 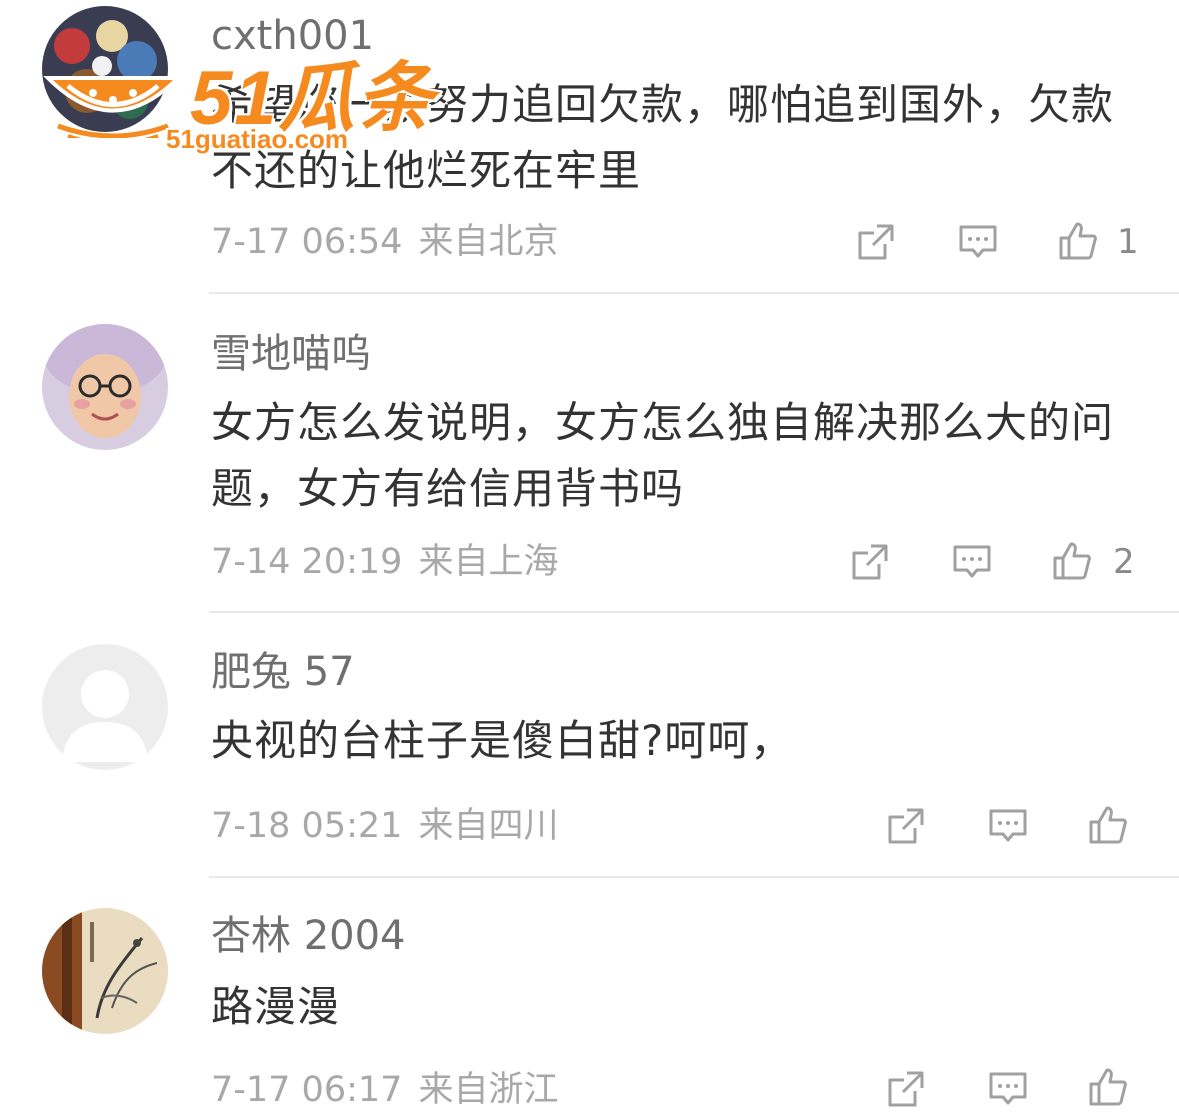 I want to click on comment-text: 女方怎么发说明，女方怎么独自解决那么大的问题，女方有给信用背书吗, so click(x=663, y=455).